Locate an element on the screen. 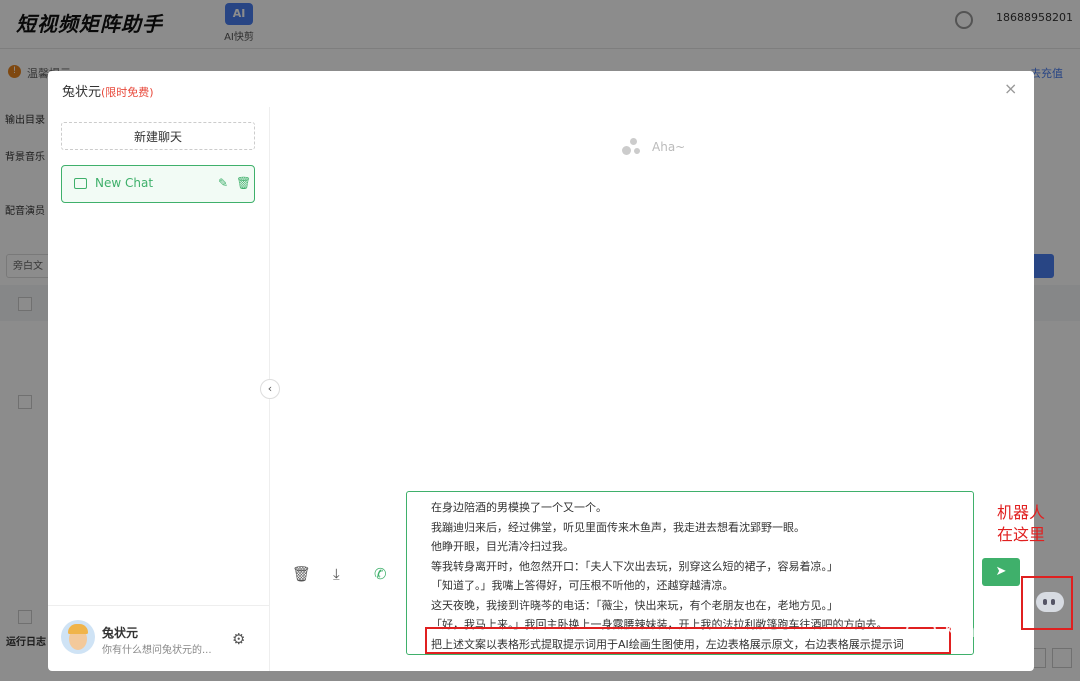 The image size is (1080, 681). trash-icon: 🗑 is located at coordinates (243, 183).